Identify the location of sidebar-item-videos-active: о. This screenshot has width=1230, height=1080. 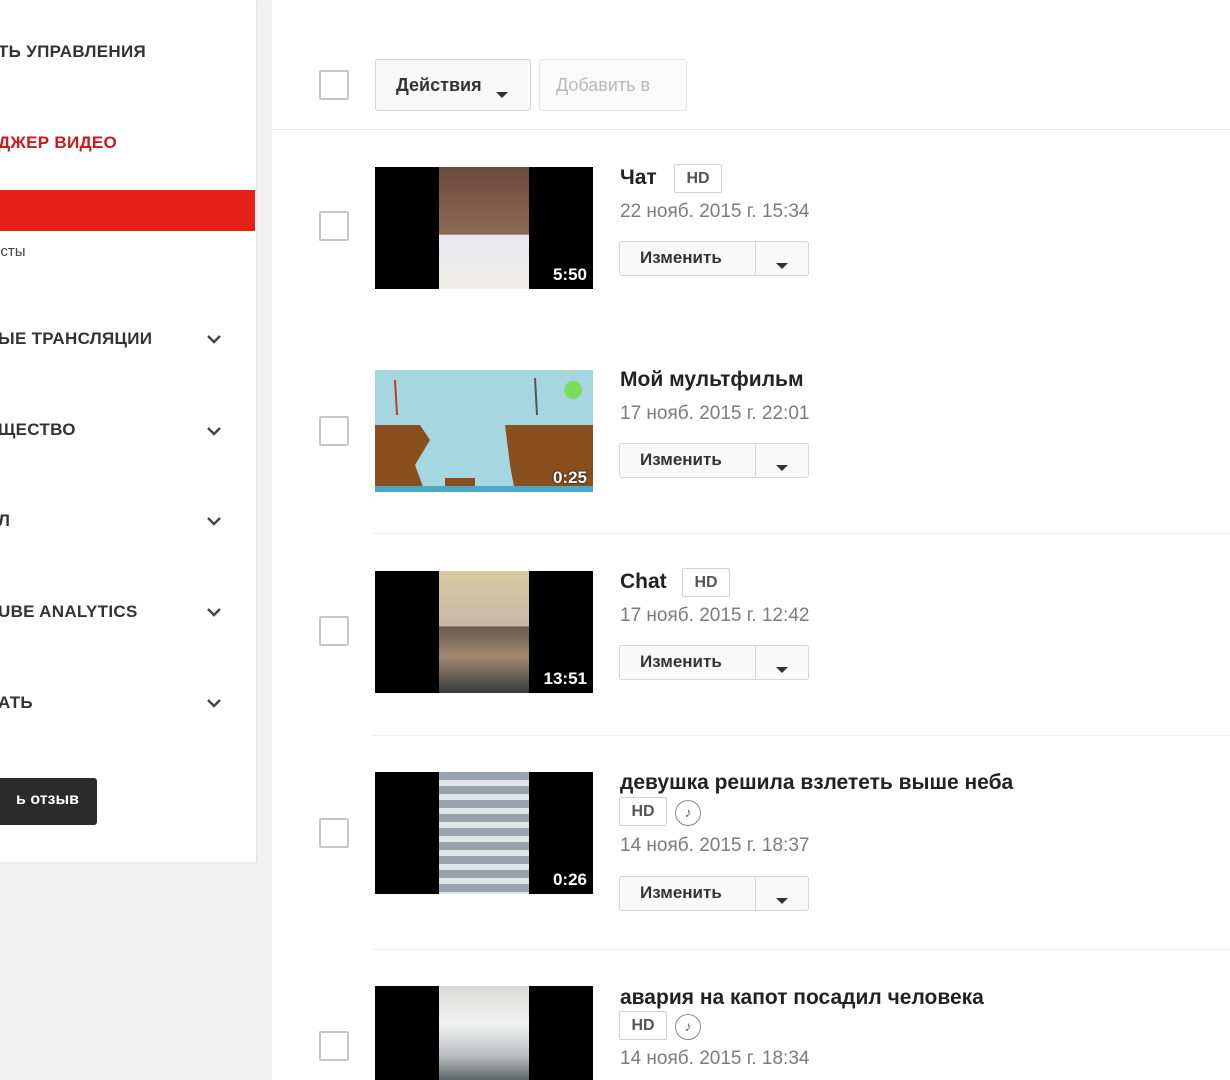
(127, 210).